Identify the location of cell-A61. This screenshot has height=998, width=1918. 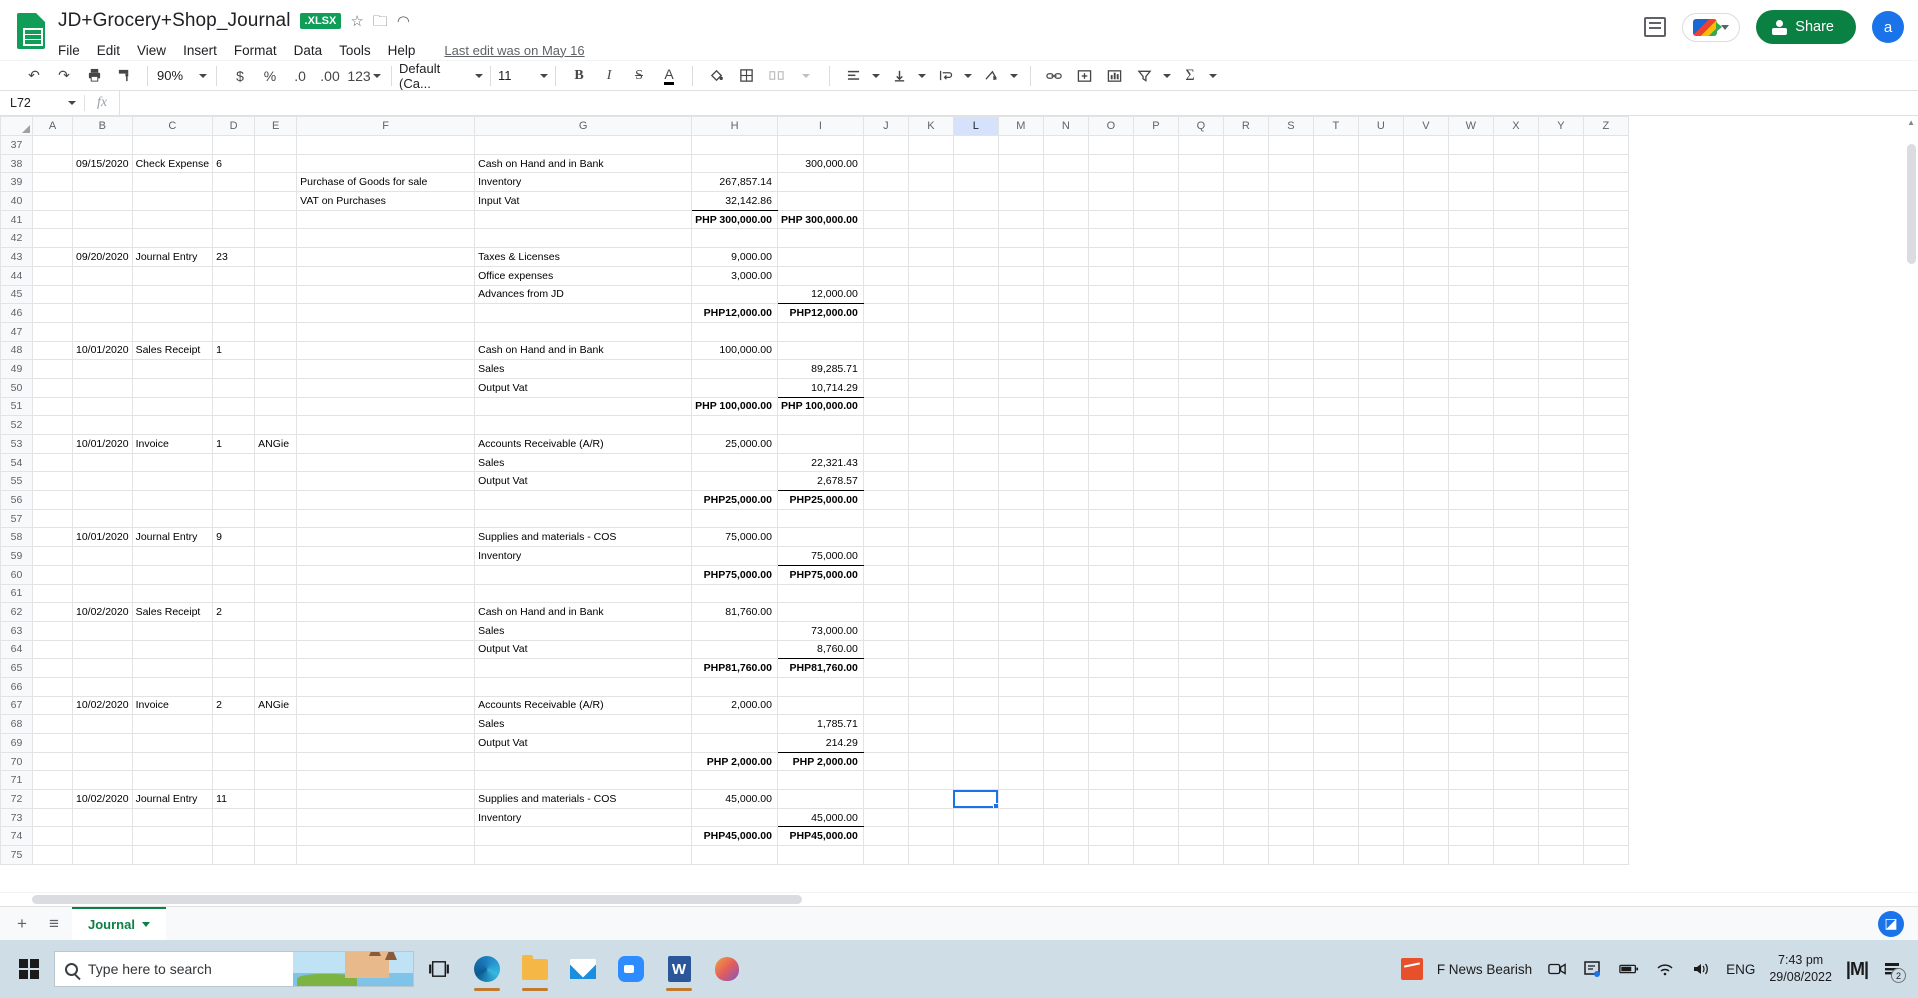
(52, 593).